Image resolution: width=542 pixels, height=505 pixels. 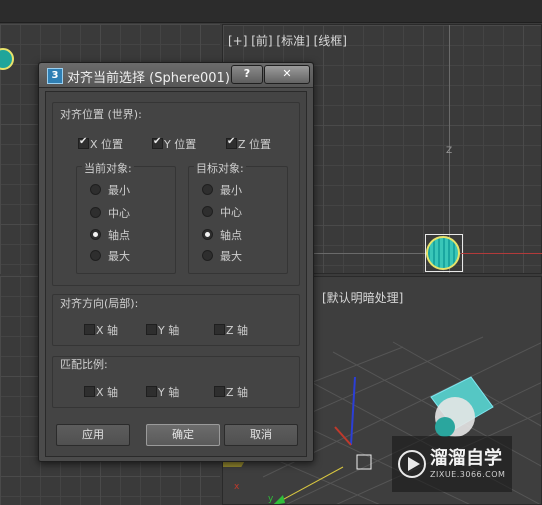 I want to click on target-center-radio, so click(x=207, y=211).